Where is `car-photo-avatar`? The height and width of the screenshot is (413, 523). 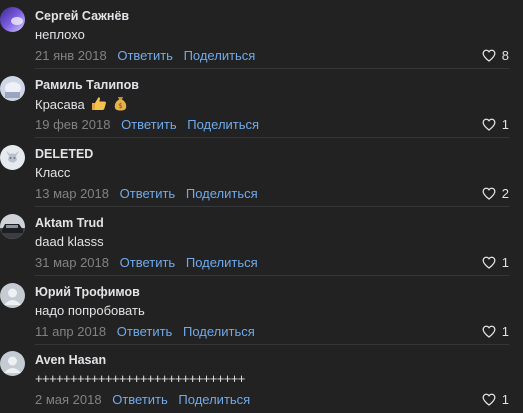 car-photo-avatar is located at coordinates (12, 226).